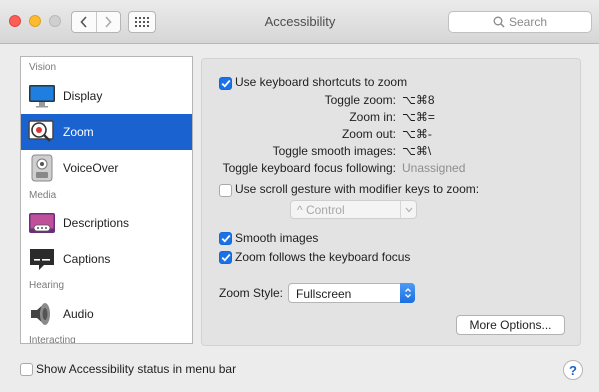  What do you see at coordinates (52, 339) in the screenshot?
I see `section-header-interacting: Interacting` at bounding box center [52, 339].